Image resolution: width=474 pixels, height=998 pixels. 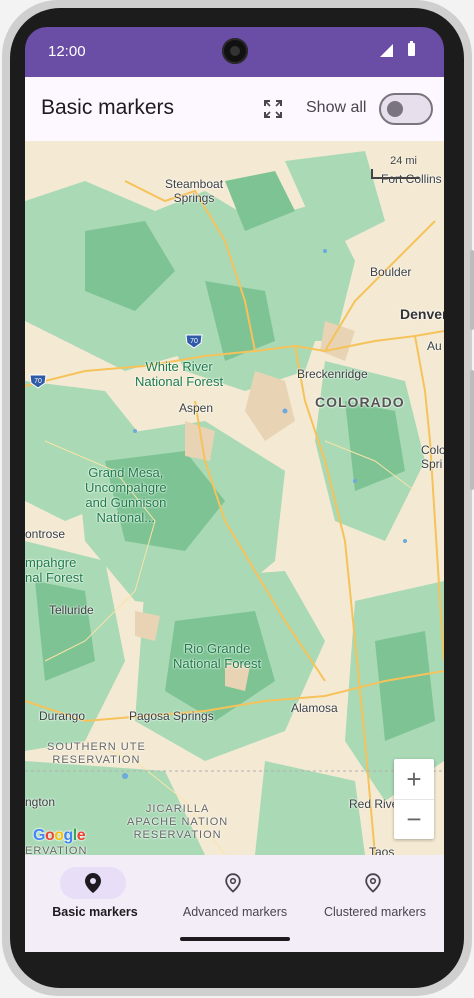 I want to click on zoom-out-button: −, so click(x=414, y=819).